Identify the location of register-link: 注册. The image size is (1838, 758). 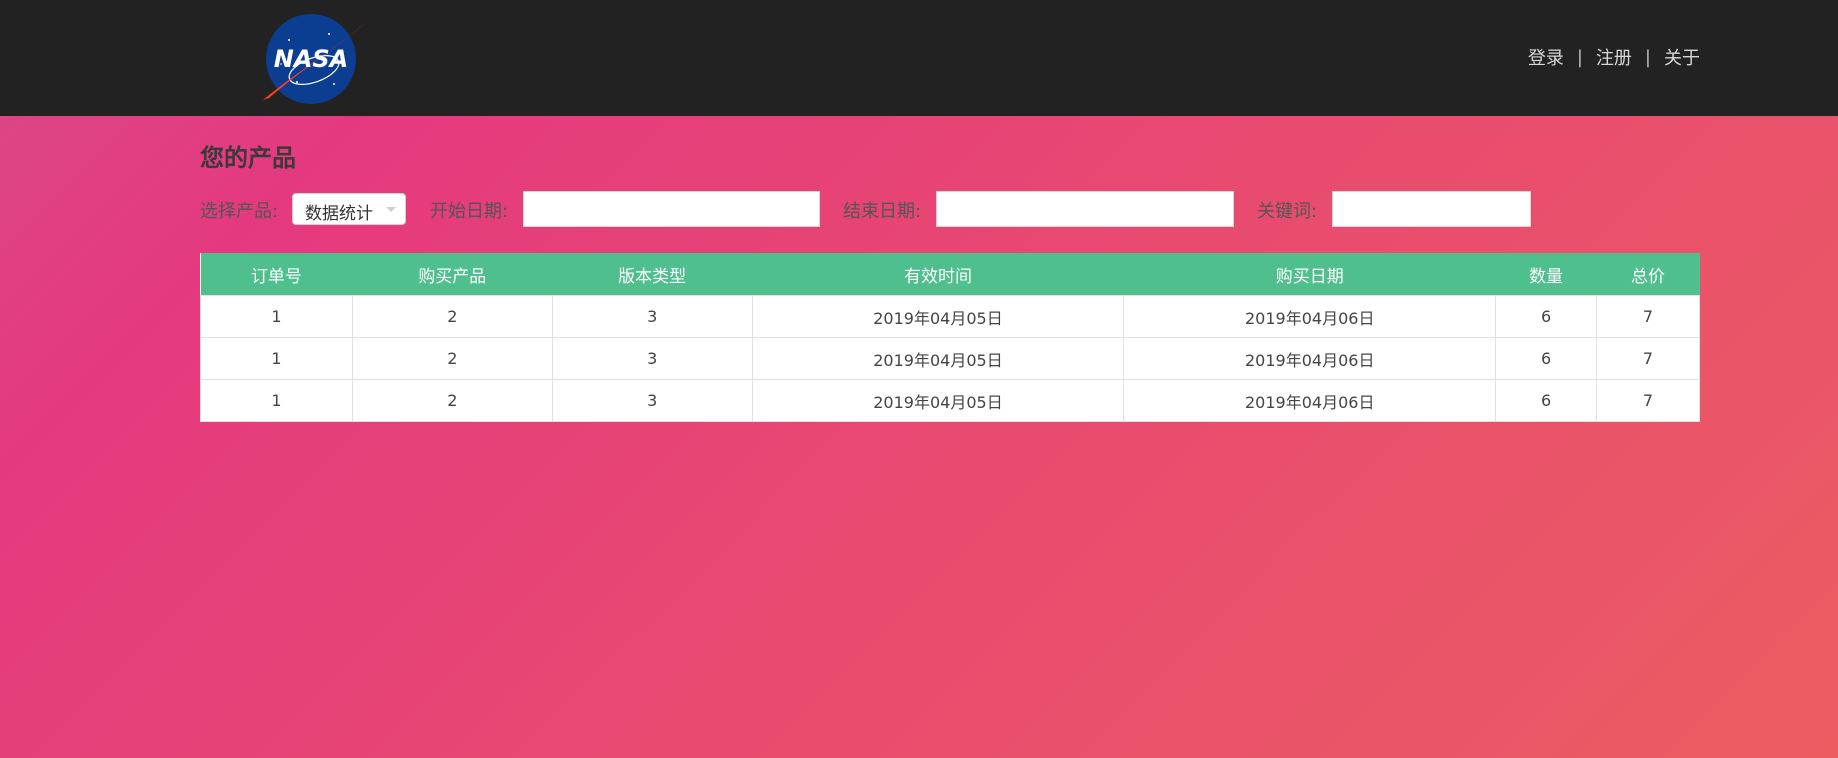
(1614, 57).